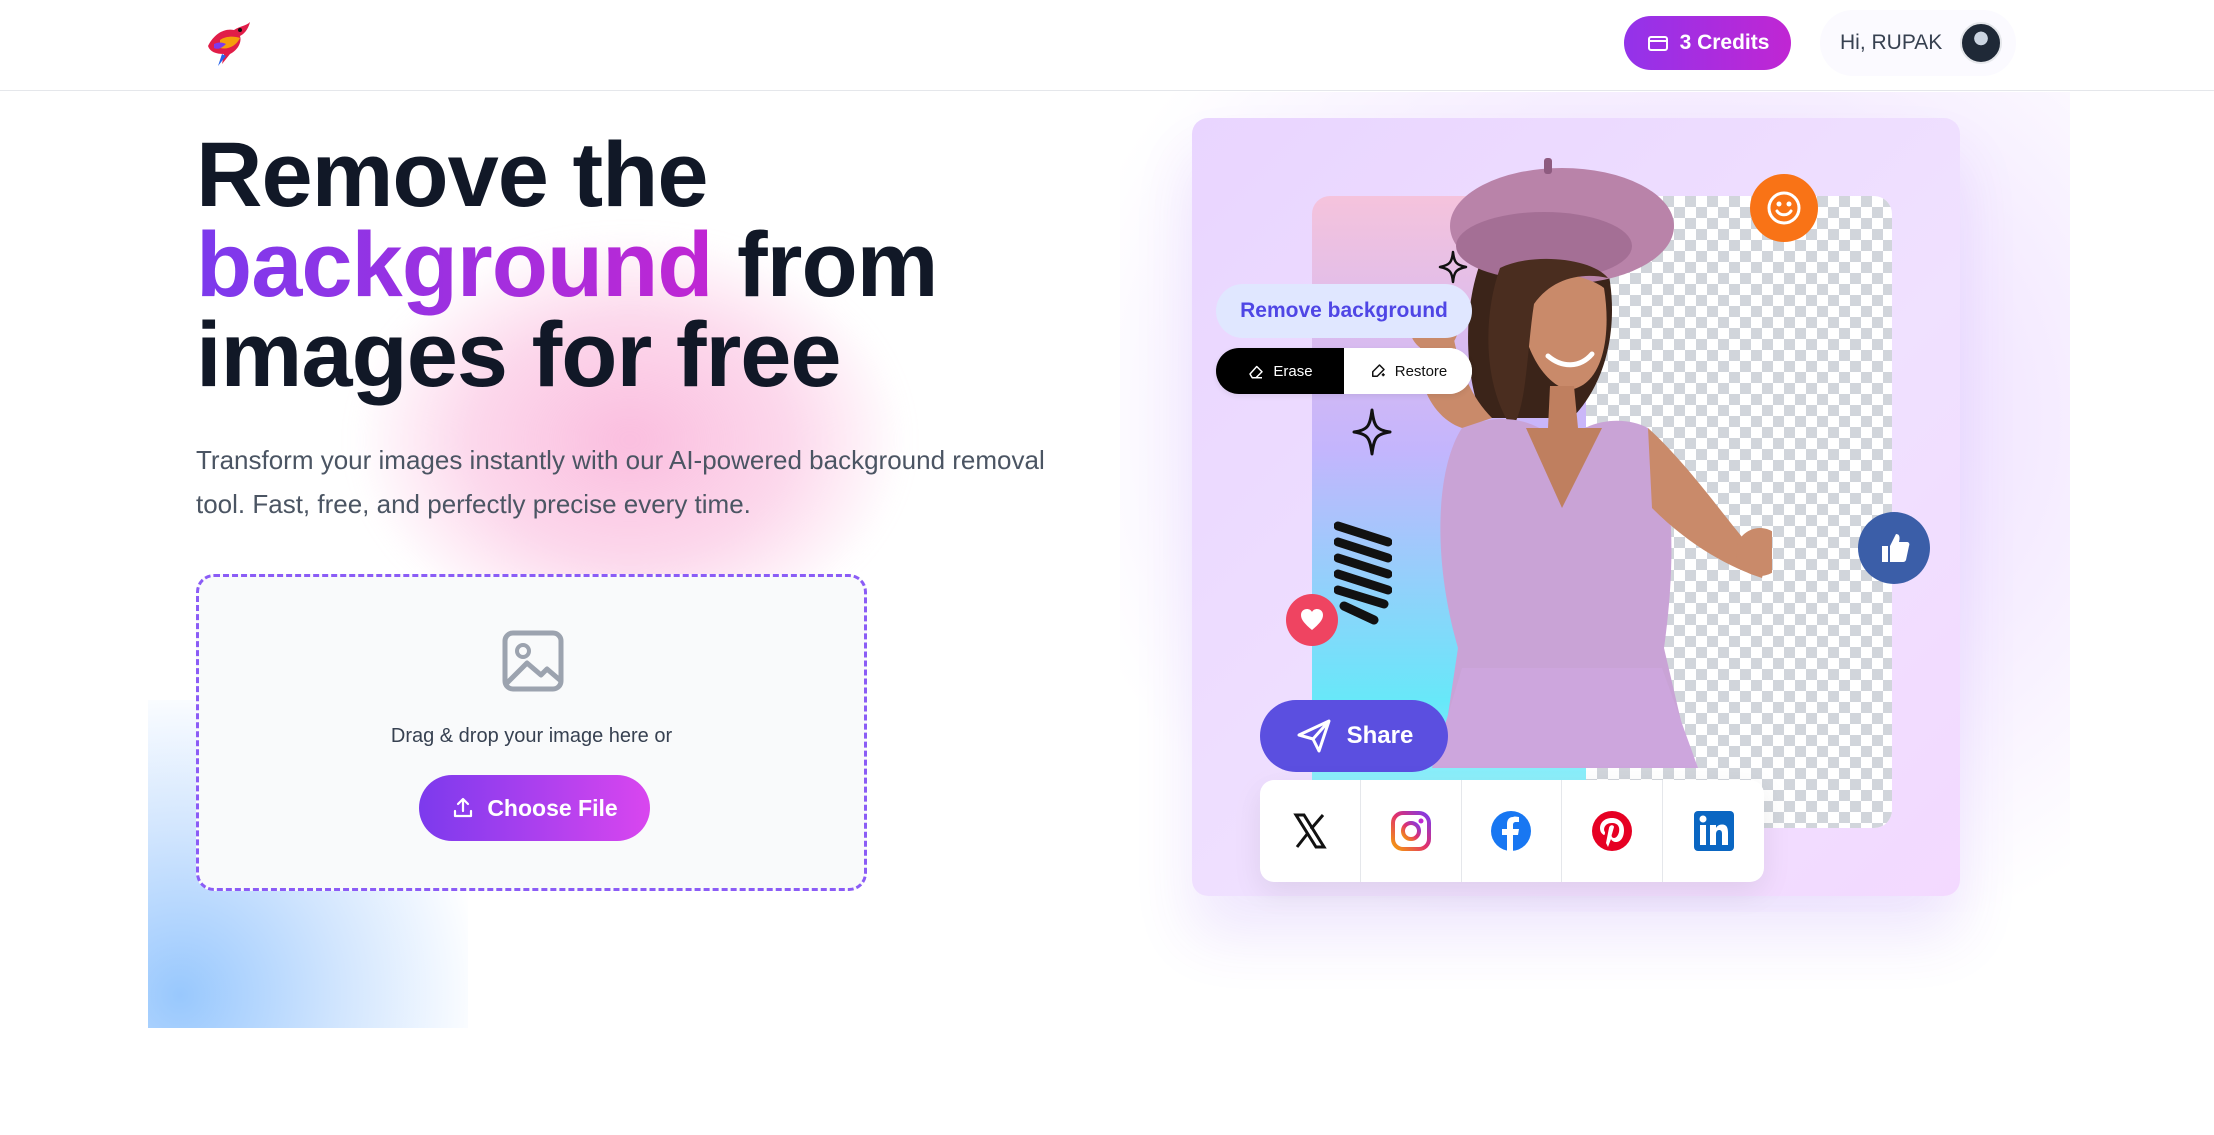  I want to click on heart-icon, so click(1312, 620).